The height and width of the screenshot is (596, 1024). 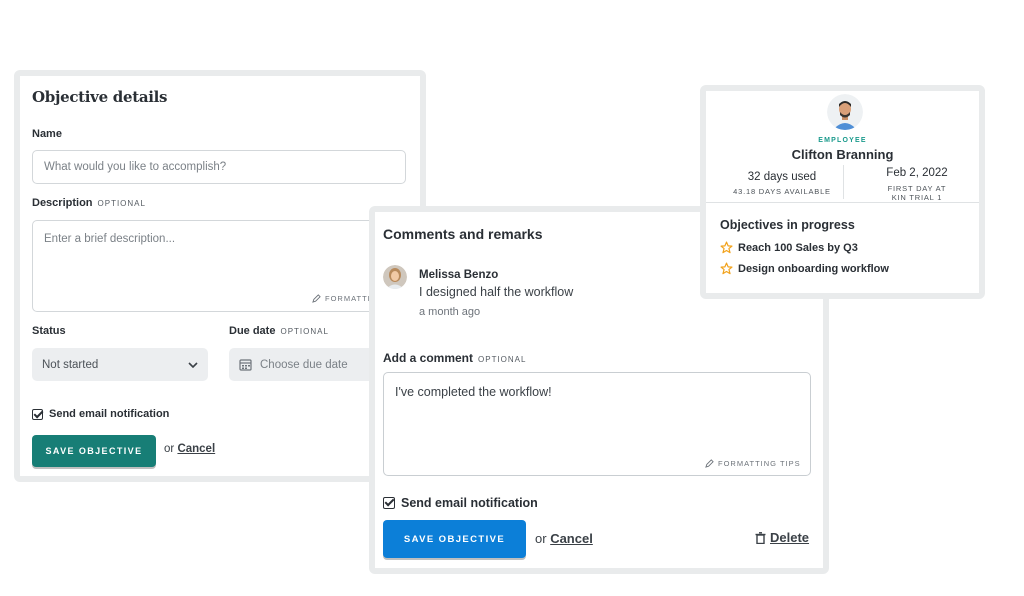 I want to click on objective-card-title: Objective details, so click(x=100, y=97).